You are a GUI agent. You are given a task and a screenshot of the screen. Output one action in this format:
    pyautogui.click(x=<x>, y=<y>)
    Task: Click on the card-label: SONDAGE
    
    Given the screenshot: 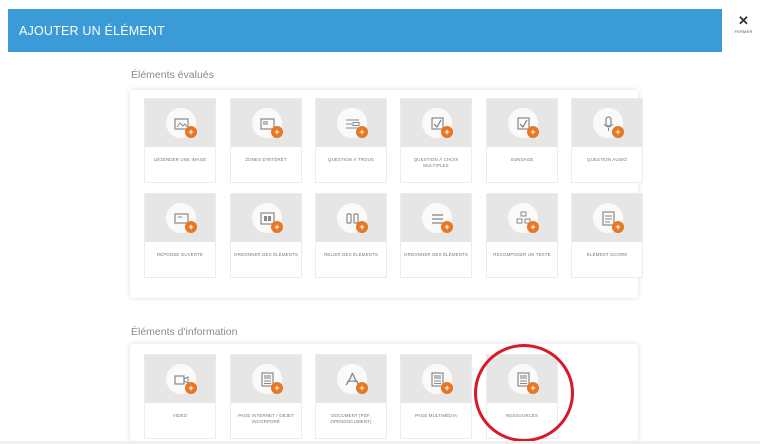 What is the action you would take?
    pyautogui.click(x=522, y=159)
    